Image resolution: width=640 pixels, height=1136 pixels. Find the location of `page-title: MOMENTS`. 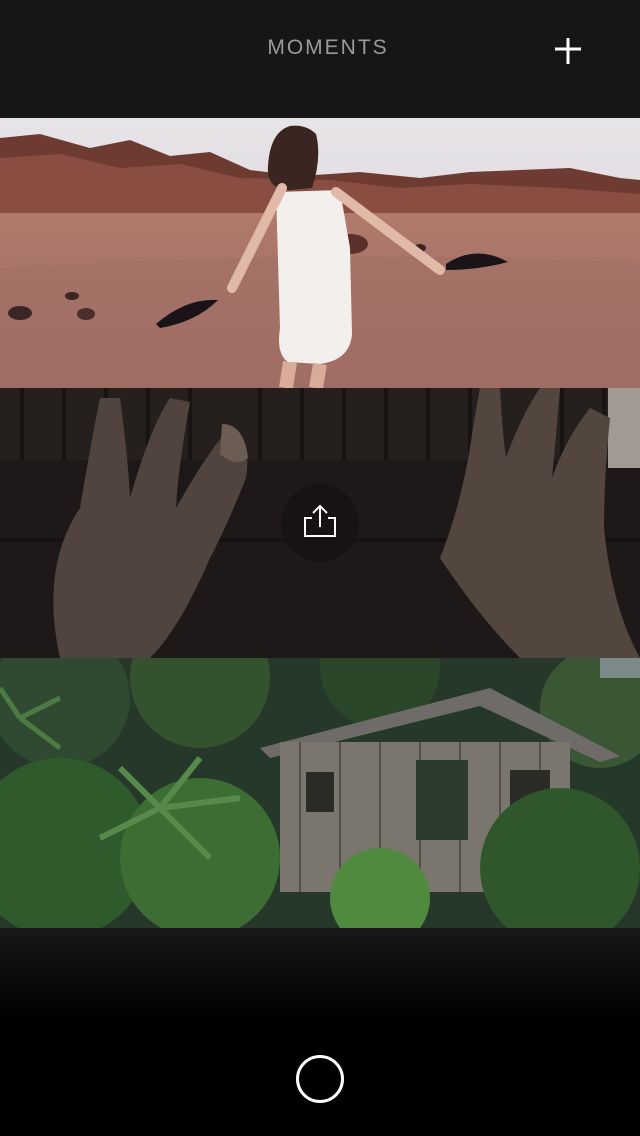

page-title: MOMENTS is located at coordinates (328, 47).